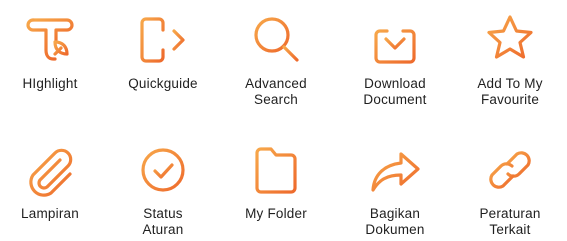 Image resolution: width=567 pixels, height=241 pixels. I want to click on advanced-search-tile: Advanced Search, so click(276, 59).